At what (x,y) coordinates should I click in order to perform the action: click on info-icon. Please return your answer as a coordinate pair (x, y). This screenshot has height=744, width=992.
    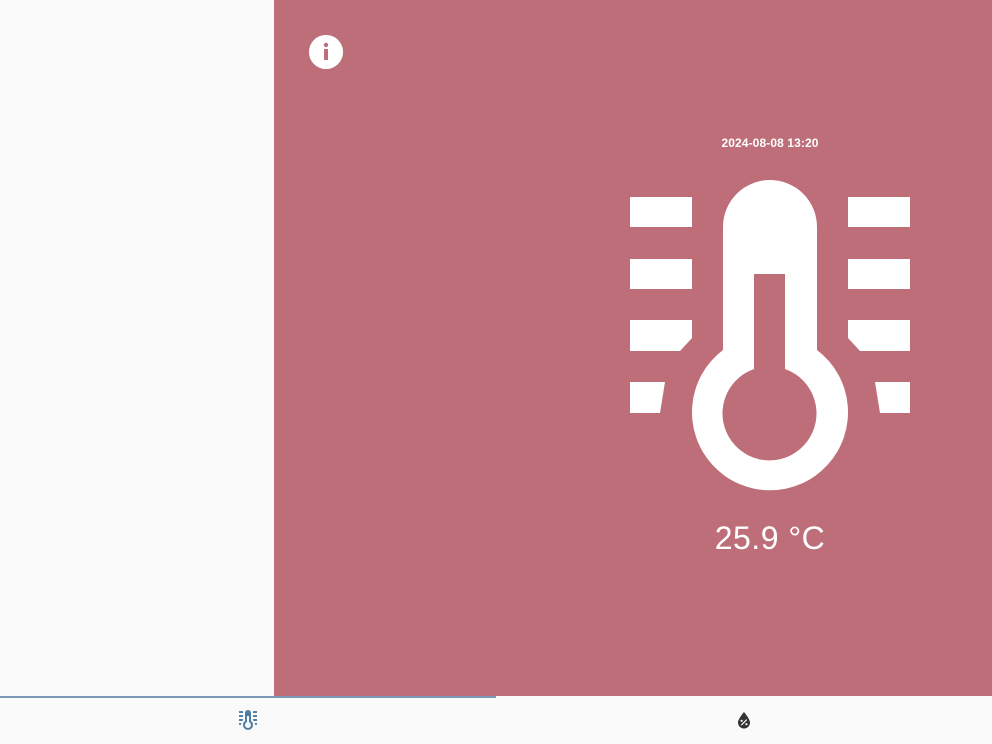
    Looking at the image, I should click on (326, 52).